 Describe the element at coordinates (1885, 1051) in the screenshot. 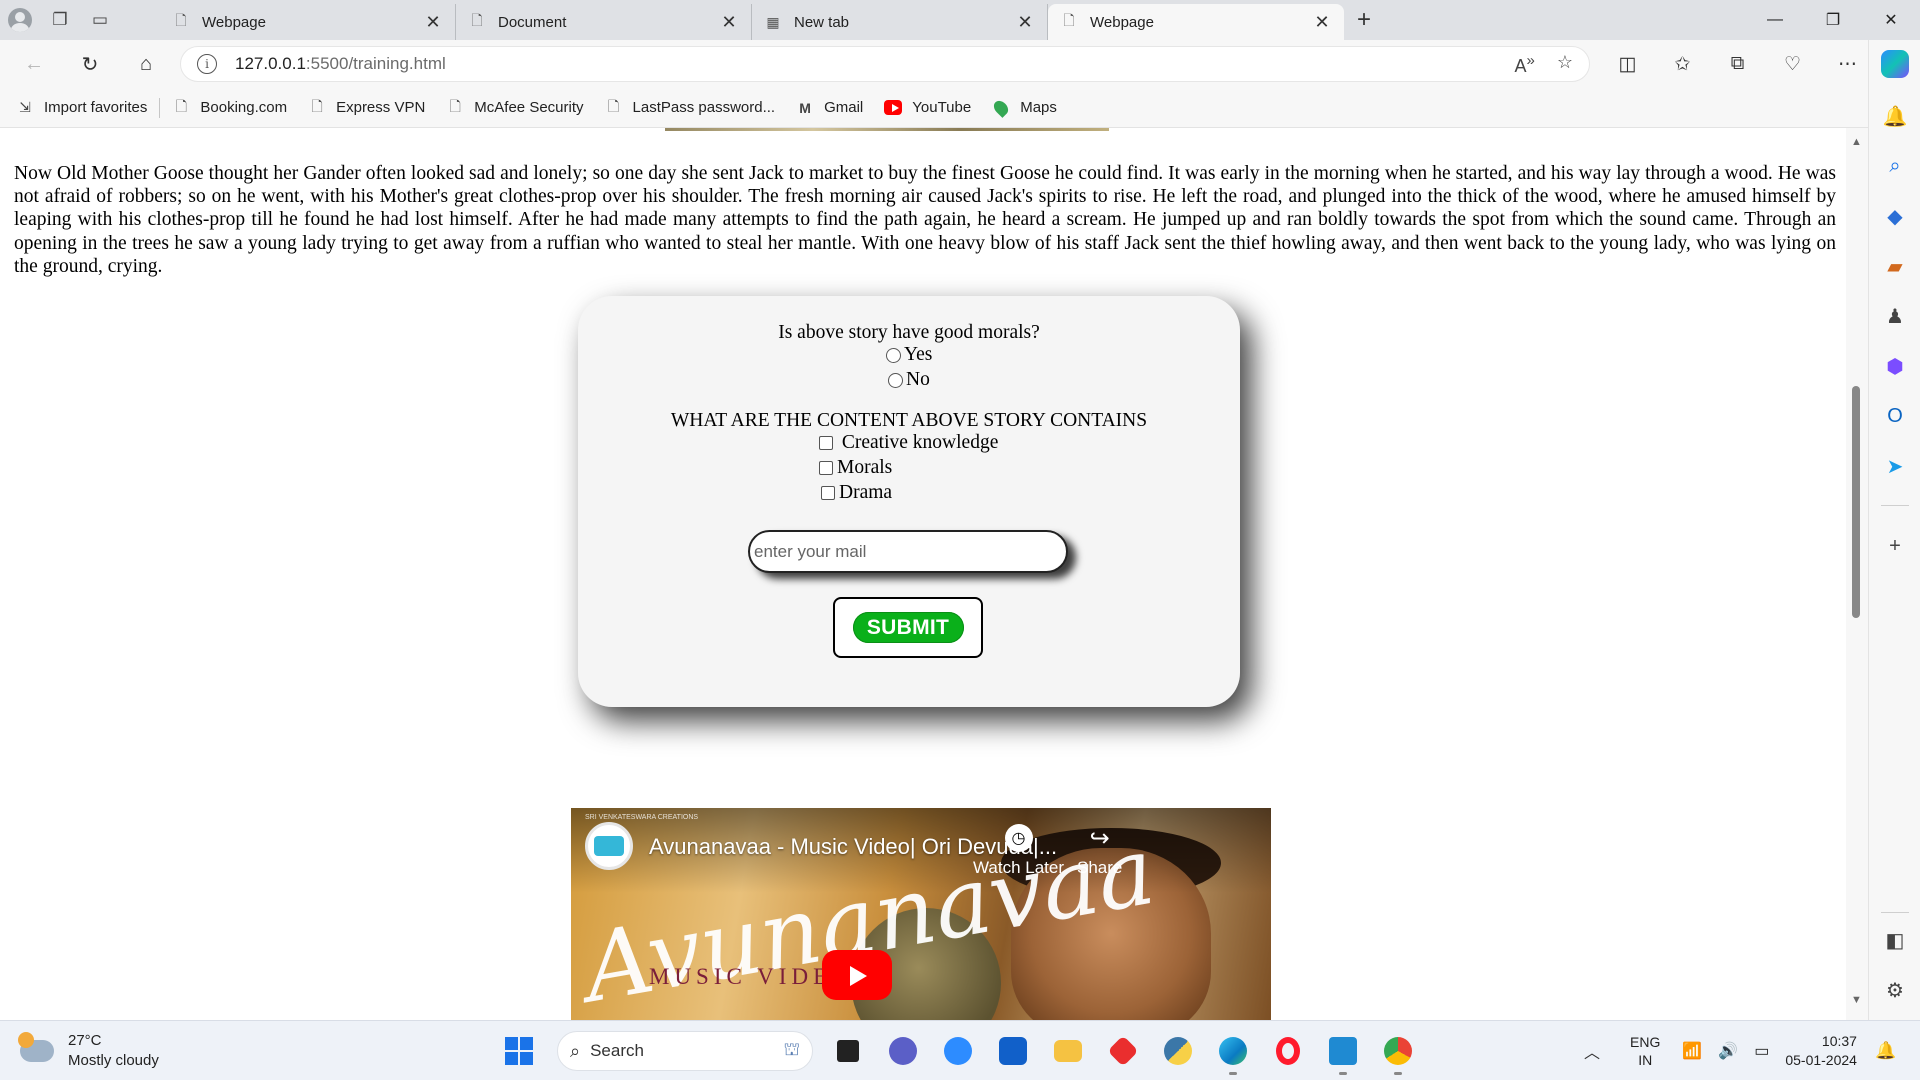

I see `notification-bell-icon: 🔔` at that location.